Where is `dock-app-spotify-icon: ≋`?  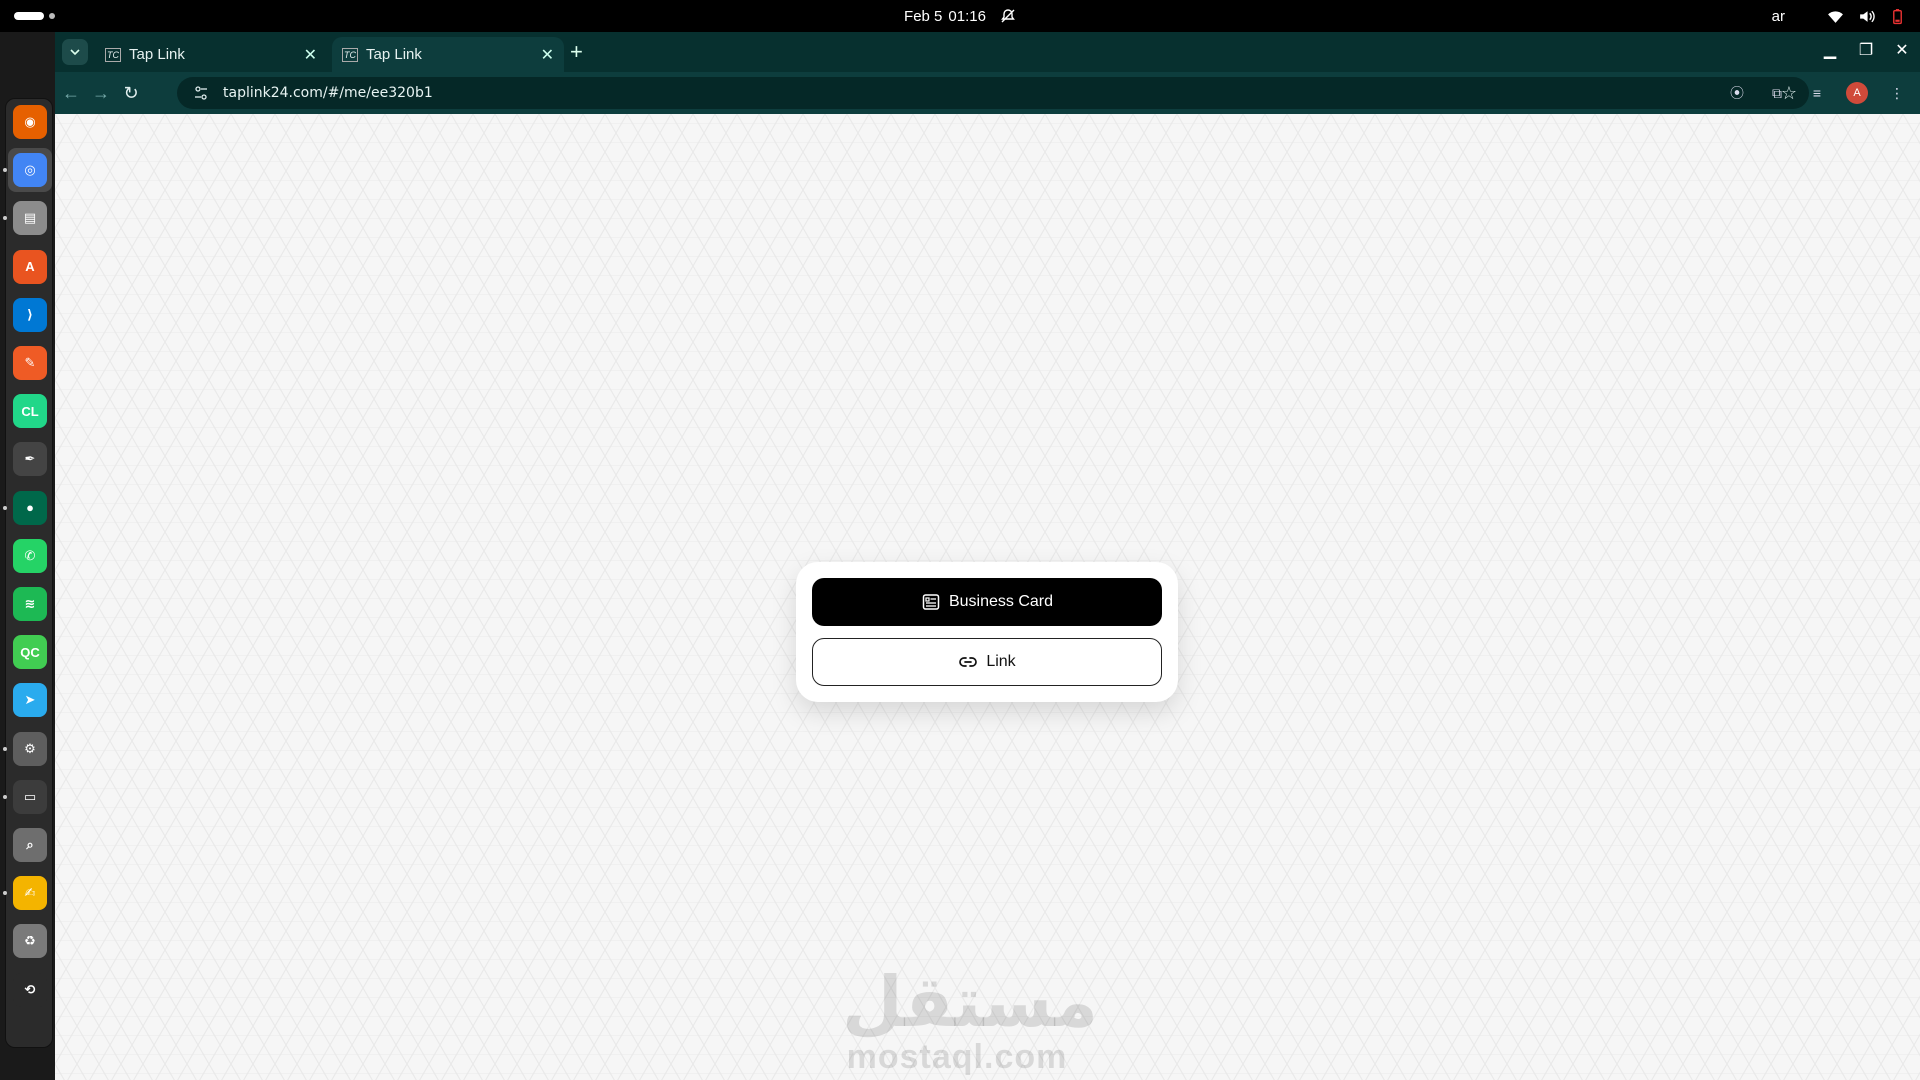
dock-app-spotify-icon: ≋ is located at coordinates (30, 604).